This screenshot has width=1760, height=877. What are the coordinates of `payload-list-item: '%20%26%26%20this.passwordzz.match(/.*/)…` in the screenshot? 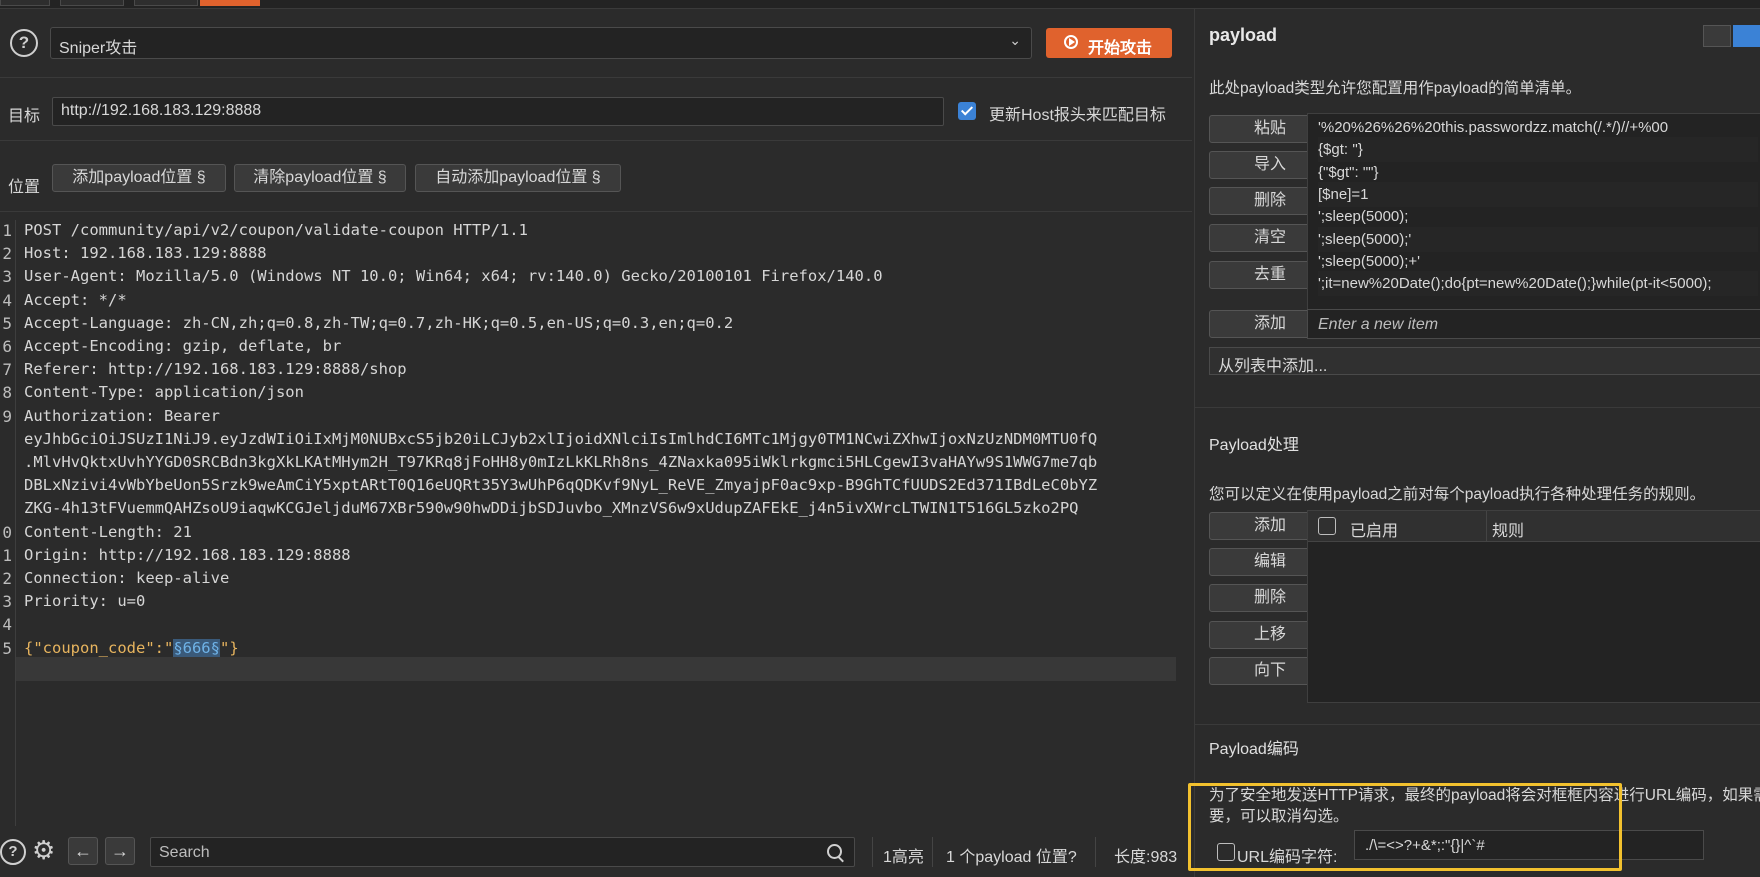 It's located at (1538, 127).